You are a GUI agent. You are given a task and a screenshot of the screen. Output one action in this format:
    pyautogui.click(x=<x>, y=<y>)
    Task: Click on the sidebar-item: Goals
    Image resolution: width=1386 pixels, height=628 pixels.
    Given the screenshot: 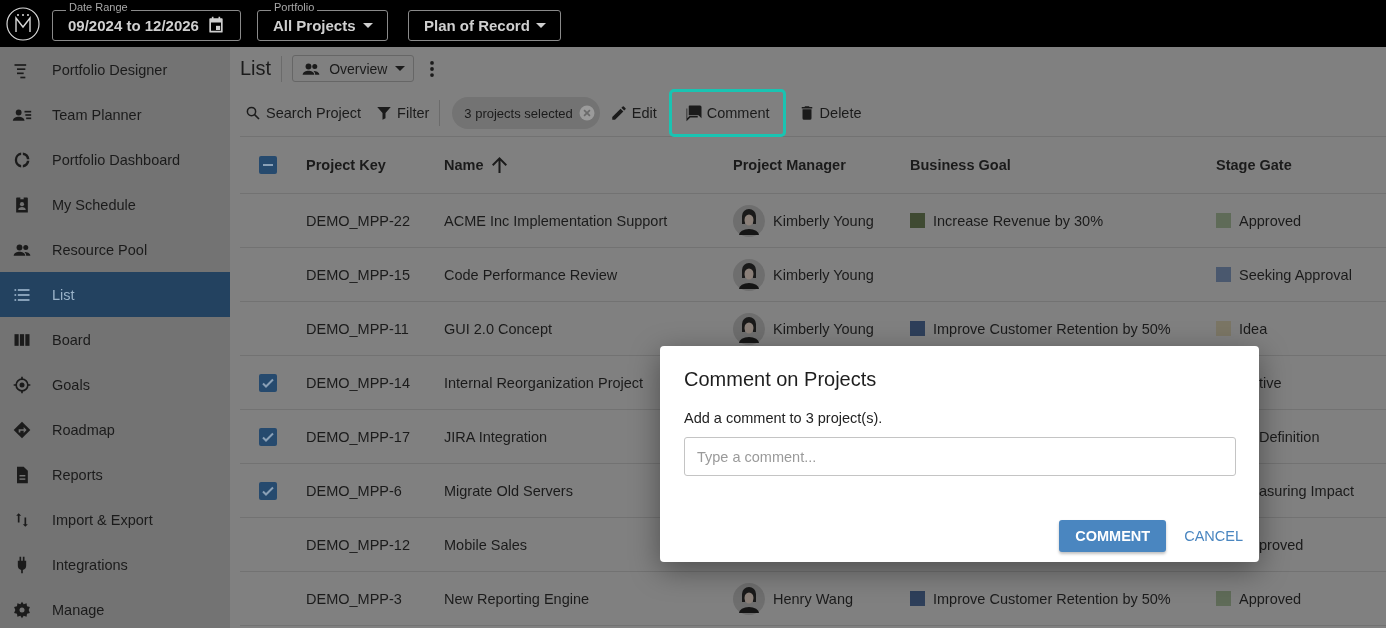 What is the action you would take?
    pyautogui.click(x=115, y=384)
    